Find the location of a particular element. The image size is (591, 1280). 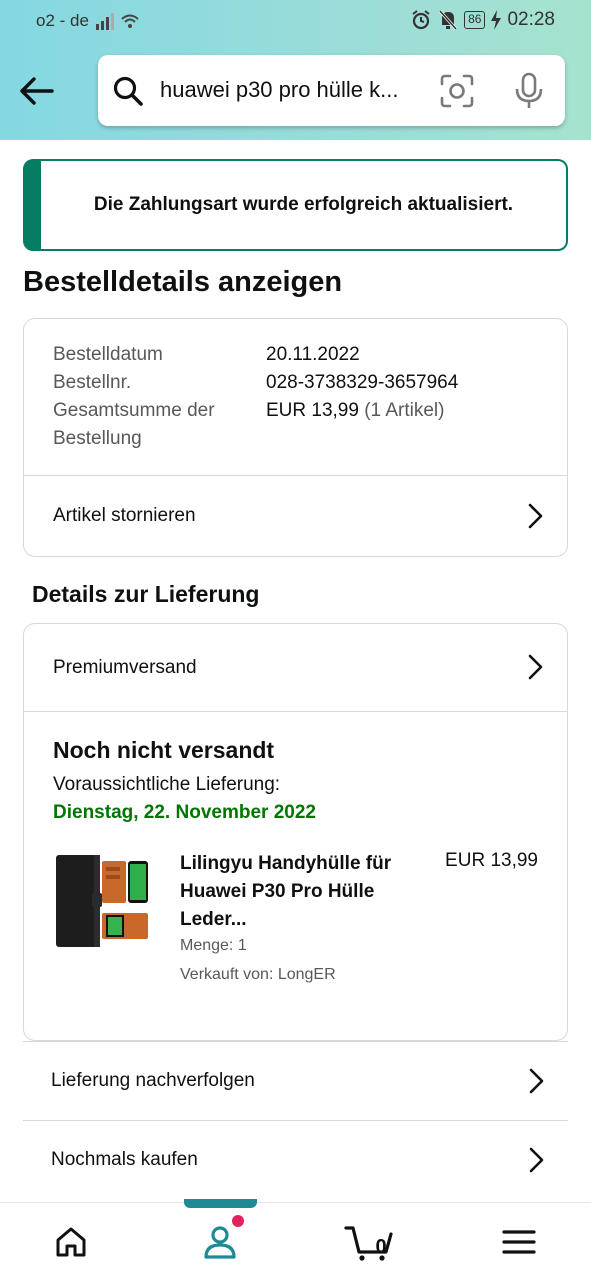

order-total-value: EUR 13,99 (1 Artikel) is located at coordinates (355, 425).